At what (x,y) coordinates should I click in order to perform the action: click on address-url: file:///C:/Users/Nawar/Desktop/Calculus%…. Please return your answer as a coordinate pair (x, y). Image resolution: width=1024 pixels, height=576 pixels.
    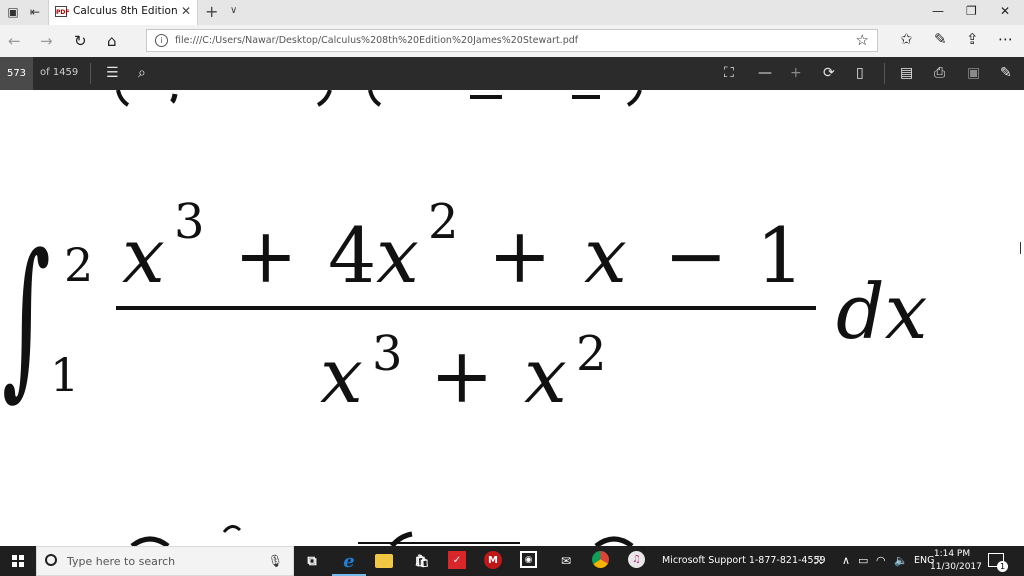
    Looking at the image, I should click on (377, 40).